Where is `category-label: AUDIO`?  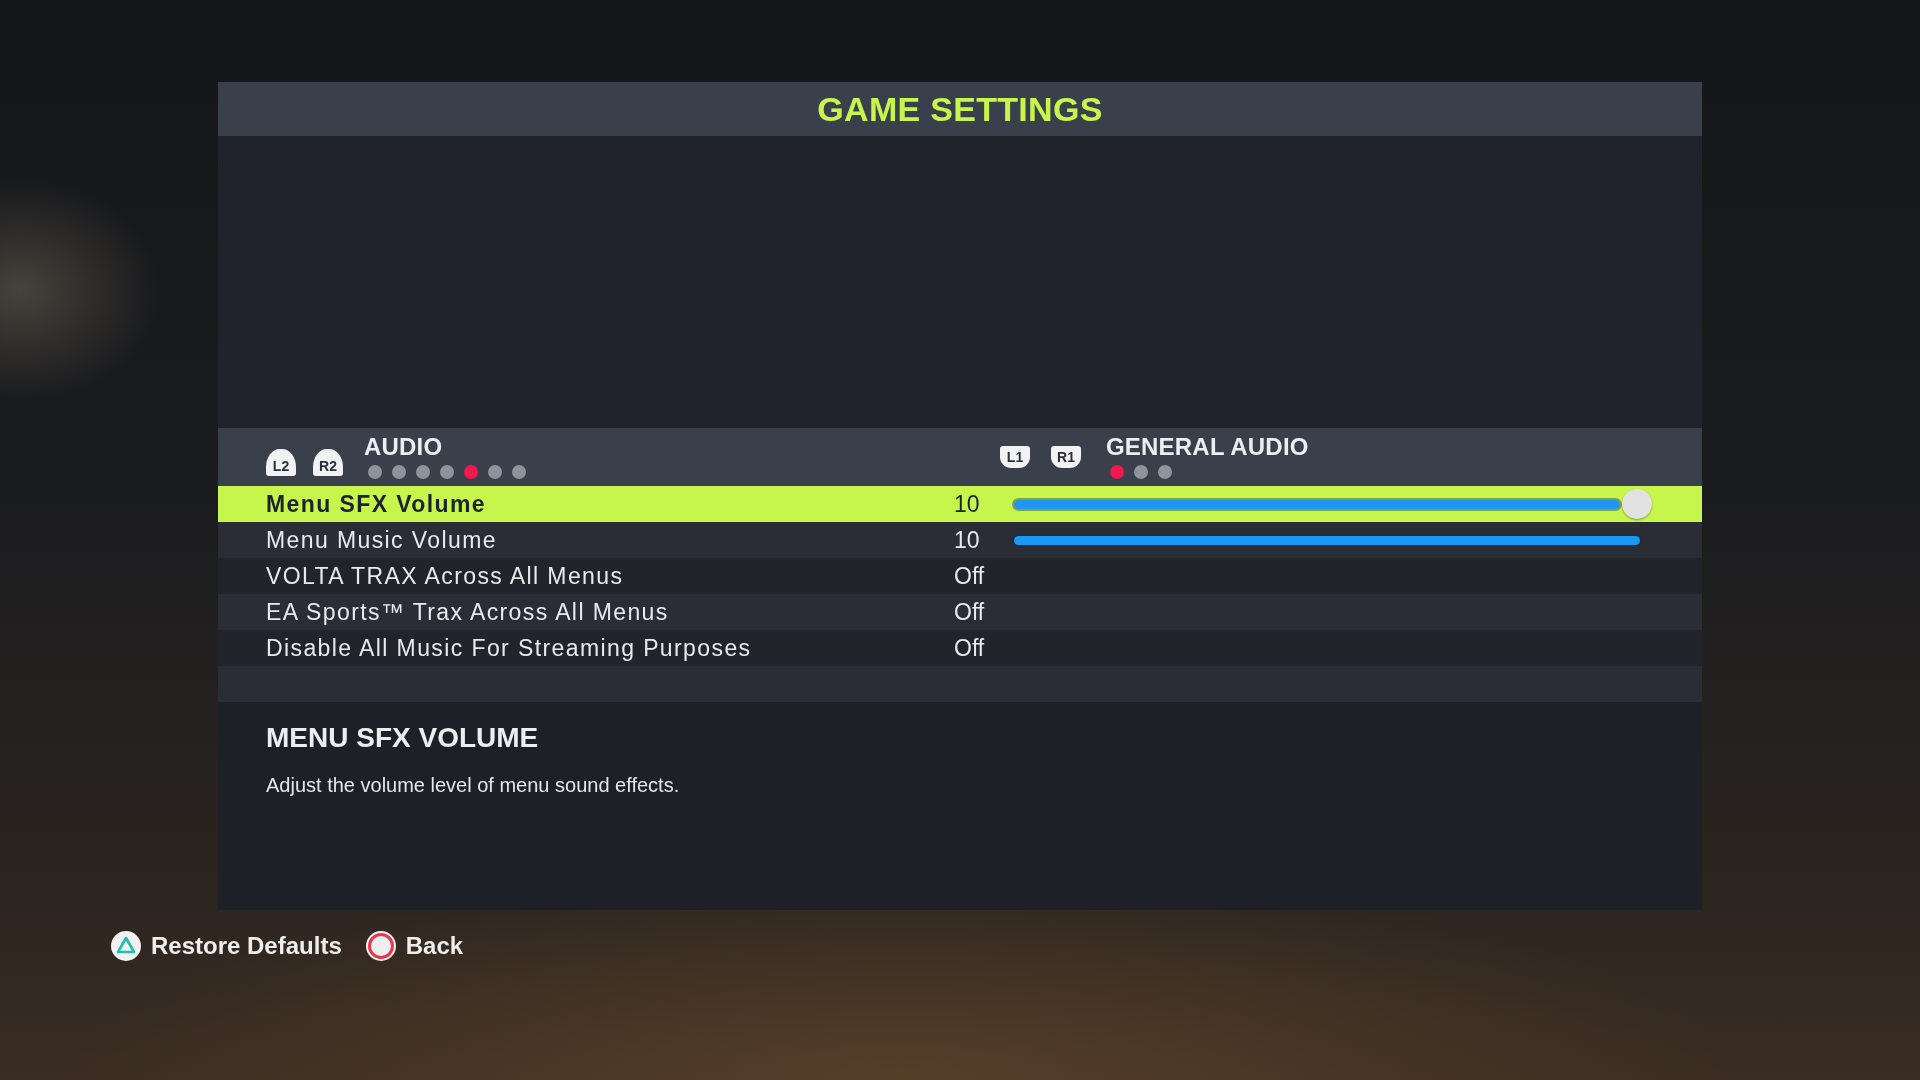 category-label: AUDIO is located at coordinates (404, 447).